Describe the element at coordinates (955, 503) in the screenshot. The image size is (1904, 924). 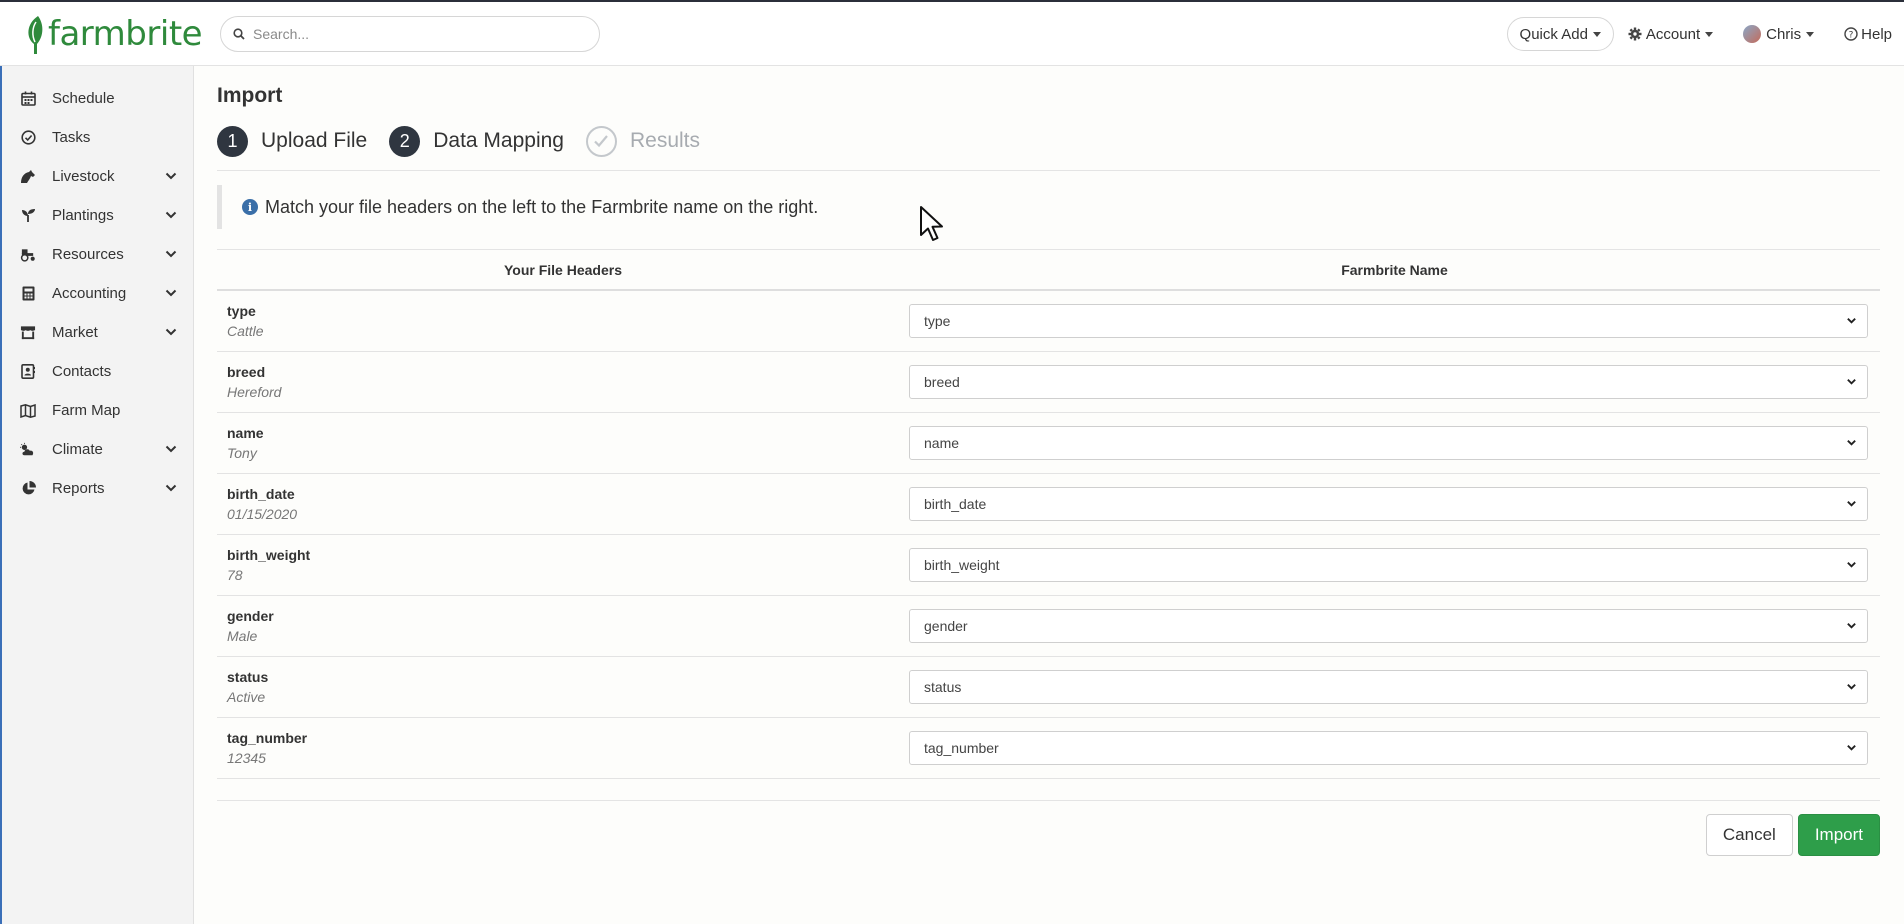
I see `select-value: birth_date` at that location.